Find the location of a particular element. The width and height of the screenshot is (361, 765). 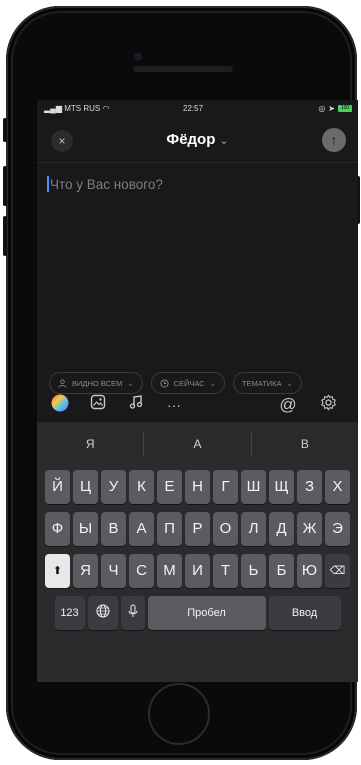

attachment-toolbar: ··· @ is located at coordinates (199, 406).